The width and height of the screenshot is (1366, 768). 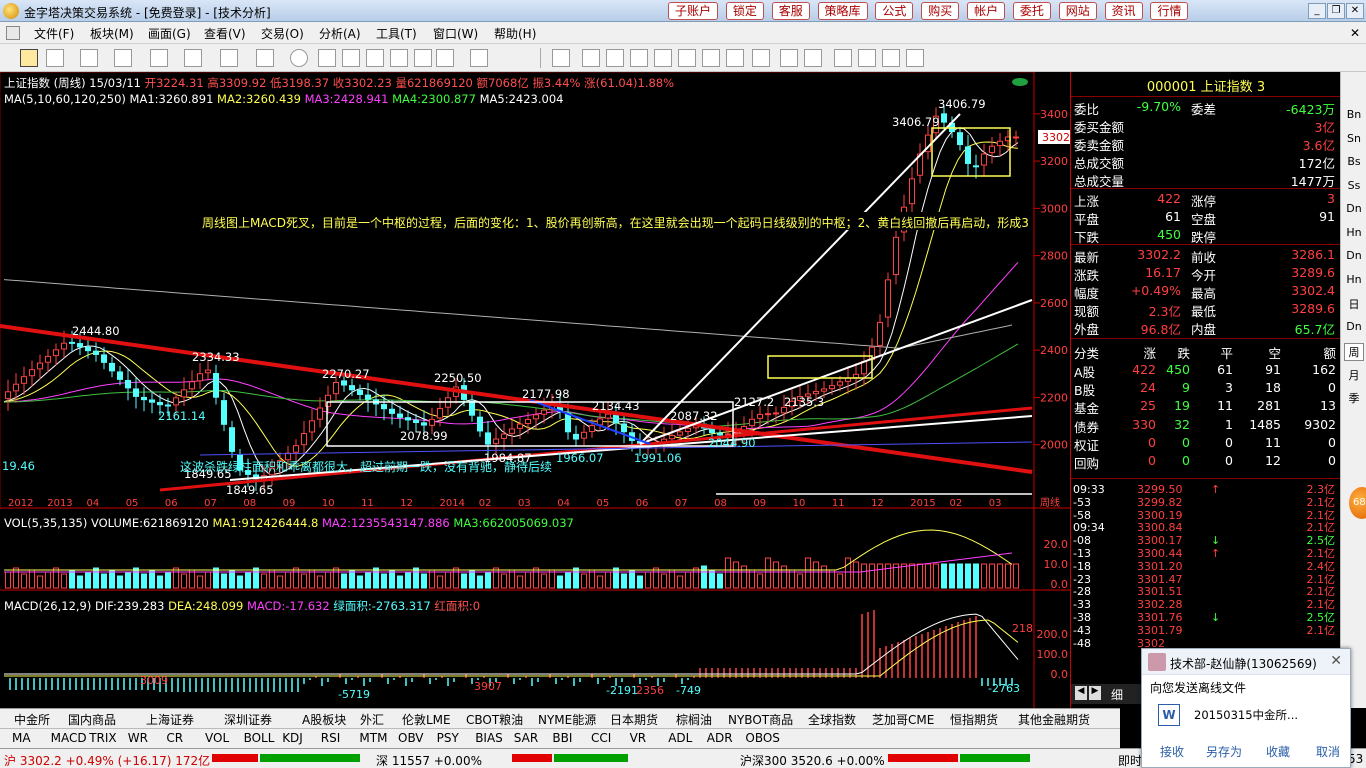 What do you see at coordinates (169, 33) in the screenshot?
I see `menu-view-screen: 画面(G)` at bounding box center [169, 33].